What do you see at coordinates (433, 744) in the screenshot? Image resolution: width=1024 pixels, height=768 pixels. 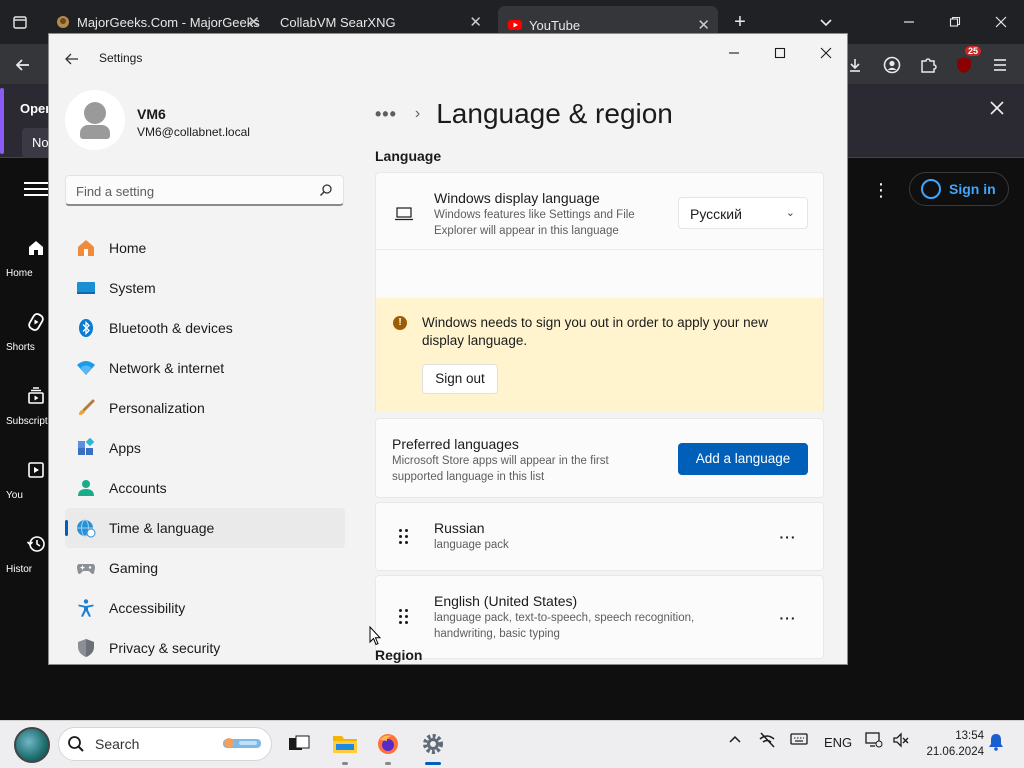 I see `gear-icon` at bounding box center [433, 744].